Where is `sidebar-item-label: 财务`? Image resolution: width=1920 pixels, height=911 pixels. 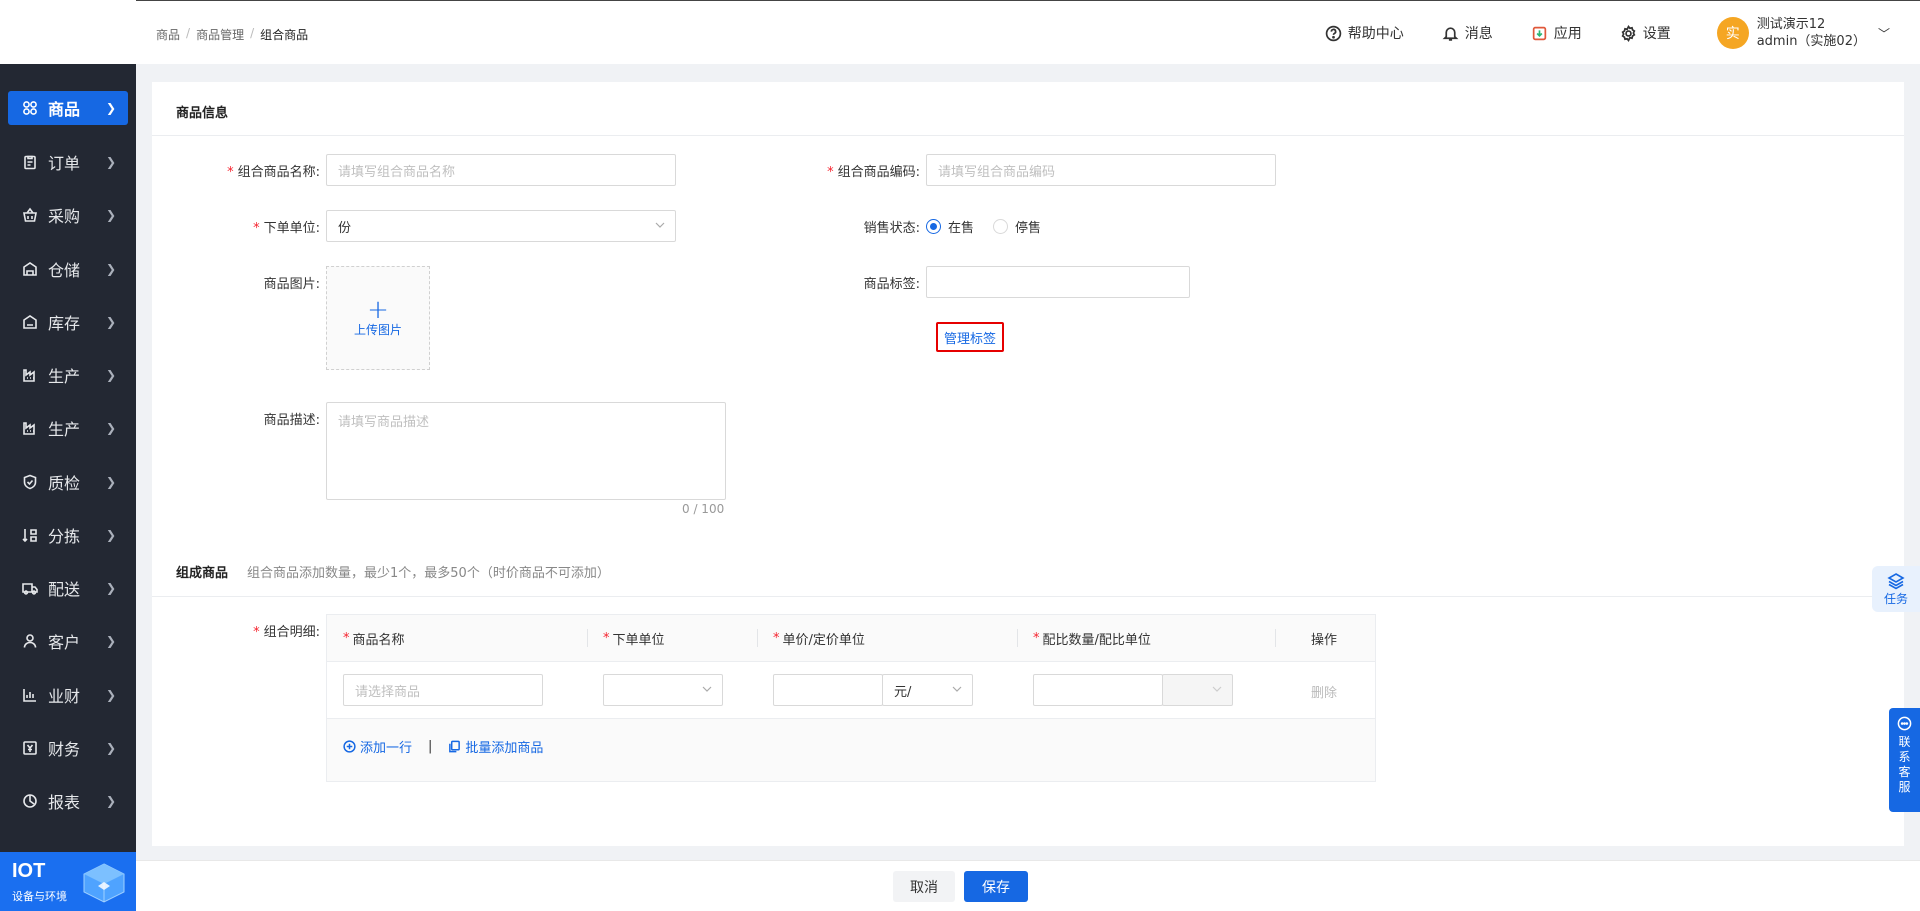
sidebar-item-label: 财务 is located at coordinates (64, 749).